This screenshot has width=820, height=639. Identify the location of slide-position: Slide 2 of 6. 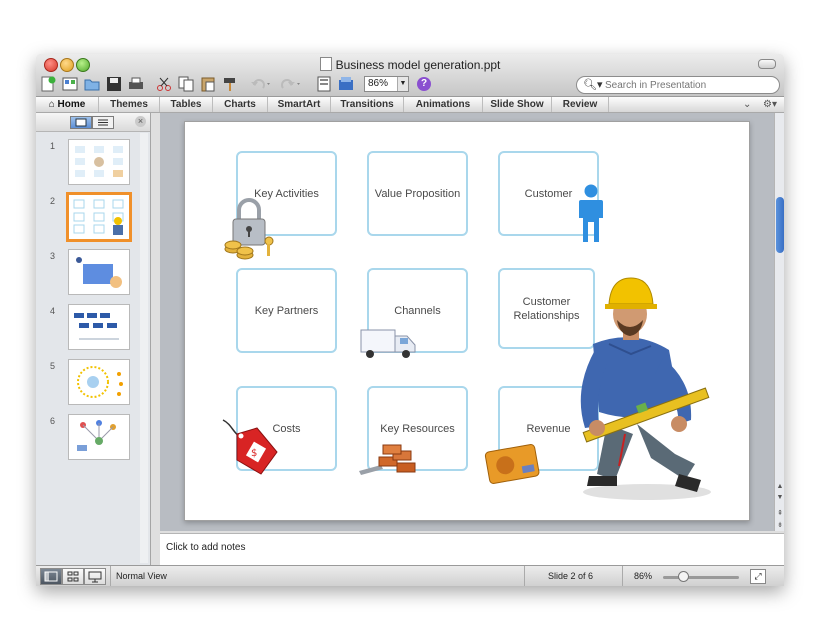
(571, 576).